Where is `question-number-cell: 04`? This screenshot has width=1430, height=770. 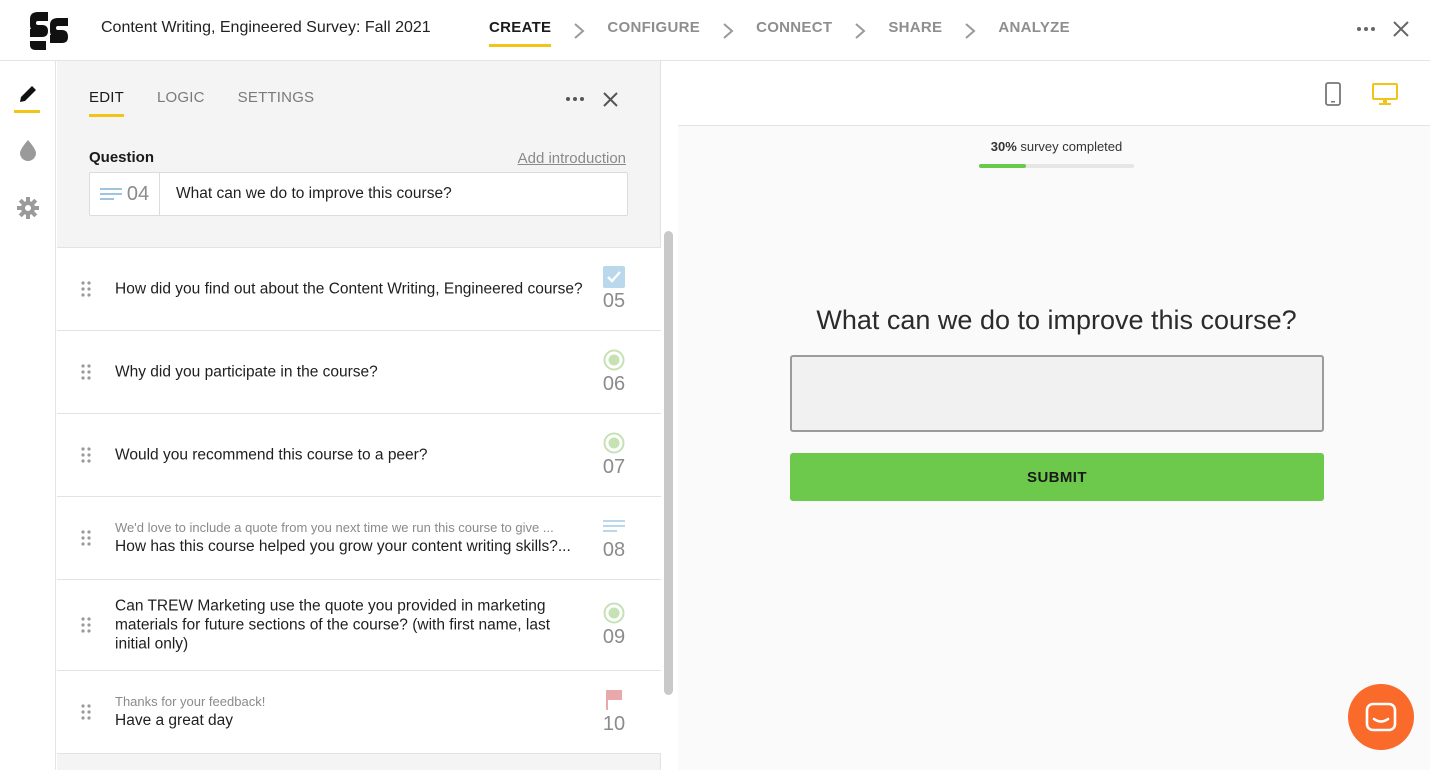 question-number-cell: 04 is located at coordinates (125, 194).